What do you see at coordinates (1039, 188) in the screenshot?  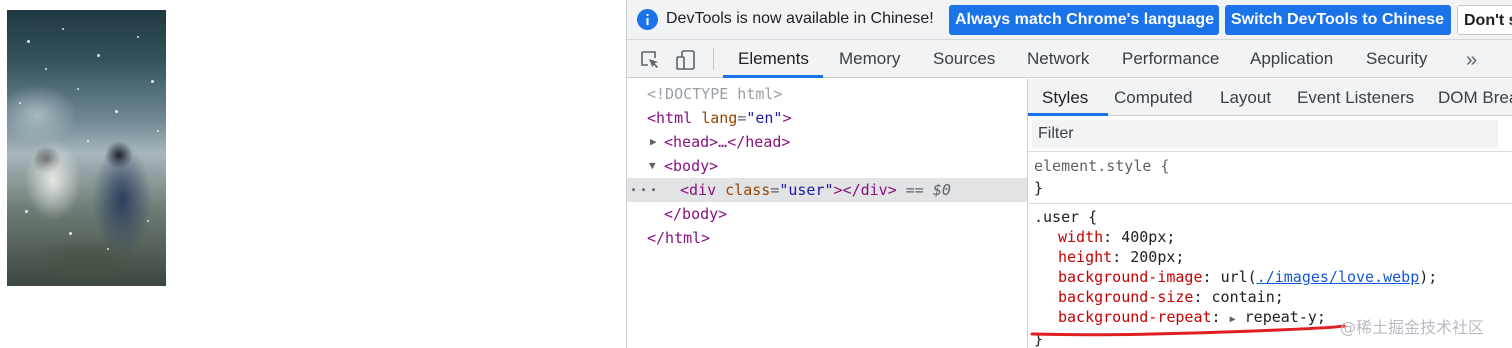 I see `close-brace: }` at bounding box center [1039, 188].